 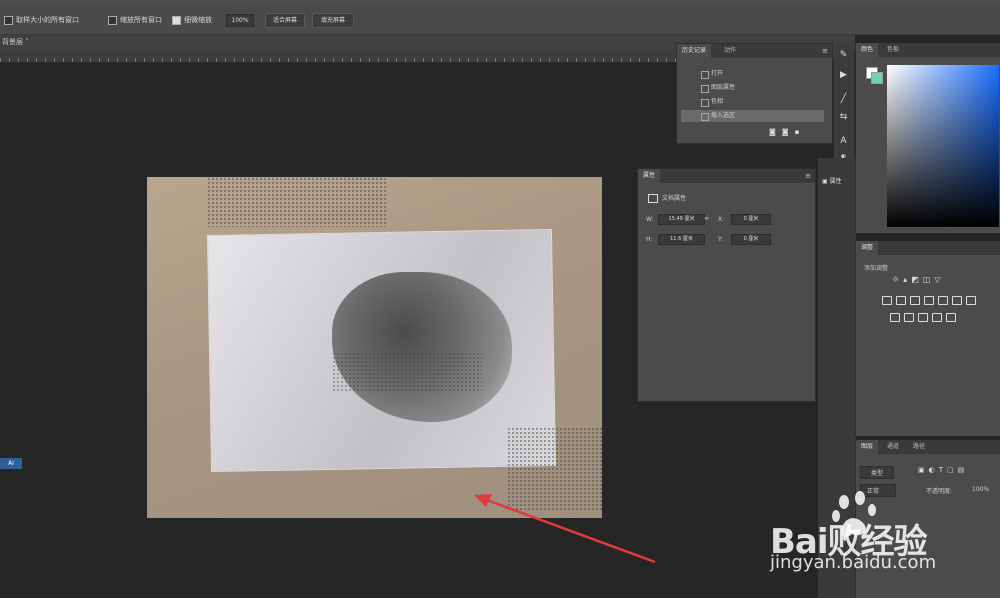 I want to click on history-panel-tabs: 历史记录 动作 ≡, so click(x=754, y=51).